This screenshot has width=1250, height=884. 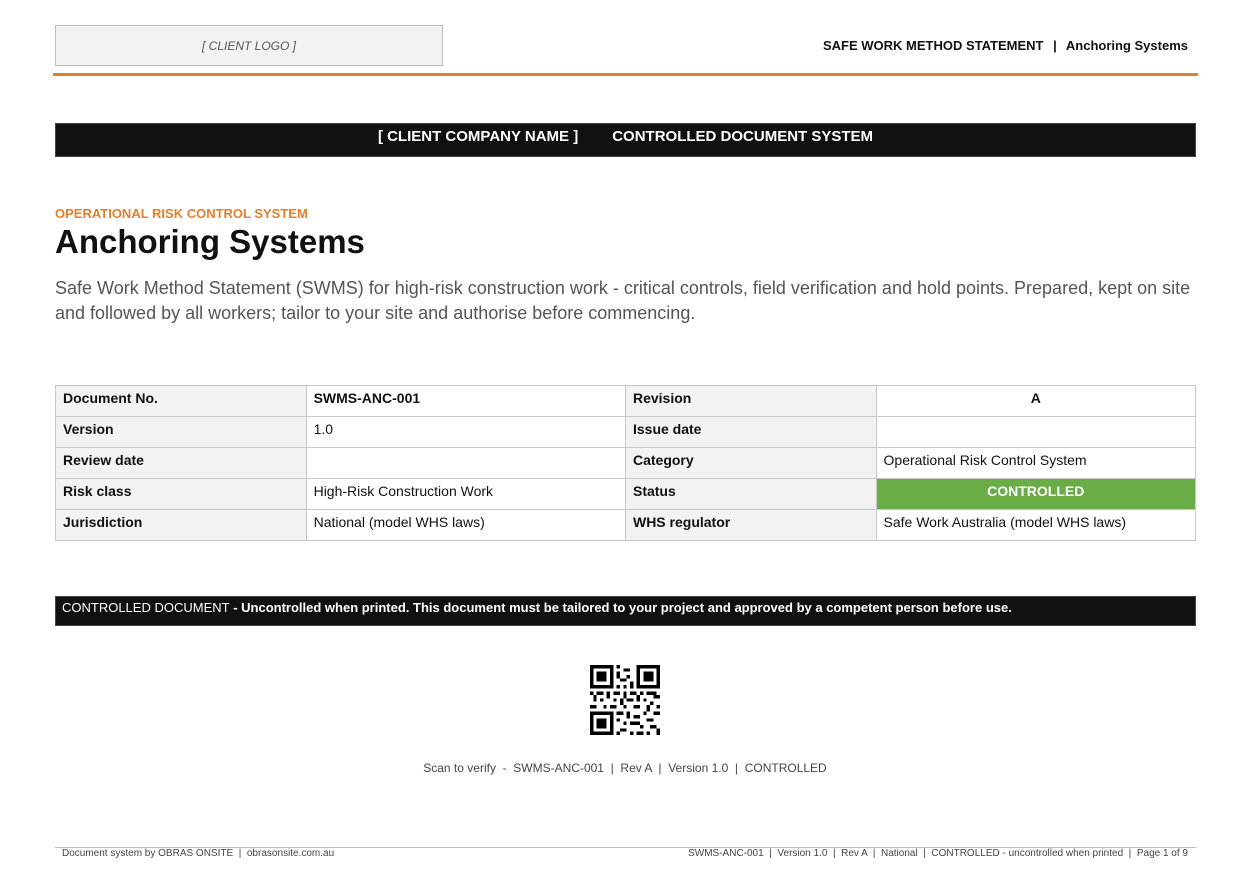 I want to click on notice-lead: CONTROLLED DOCUMENT, so click(x=146, y=607).